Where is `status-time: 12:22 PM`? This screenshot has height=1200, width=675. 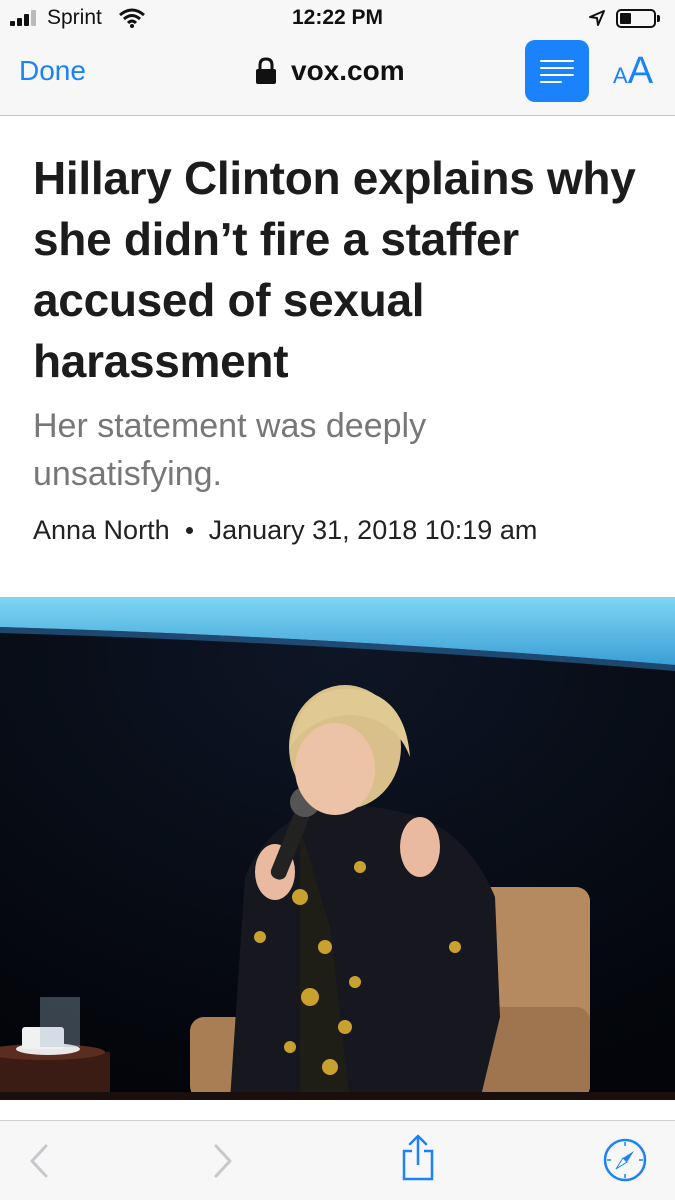
status-time: 12:22 PM is located at coordinates (337, 17).